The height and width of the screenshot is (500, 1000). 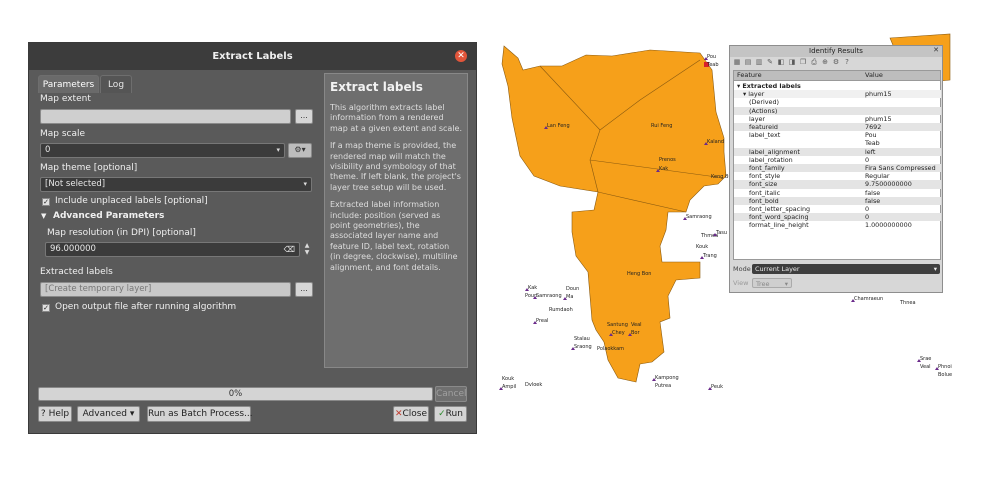 What do you see at coordinates (76, 272) in the screenshot?
I see `extracted-labels-label: Extracted labels` at bounding box center [76, 272].